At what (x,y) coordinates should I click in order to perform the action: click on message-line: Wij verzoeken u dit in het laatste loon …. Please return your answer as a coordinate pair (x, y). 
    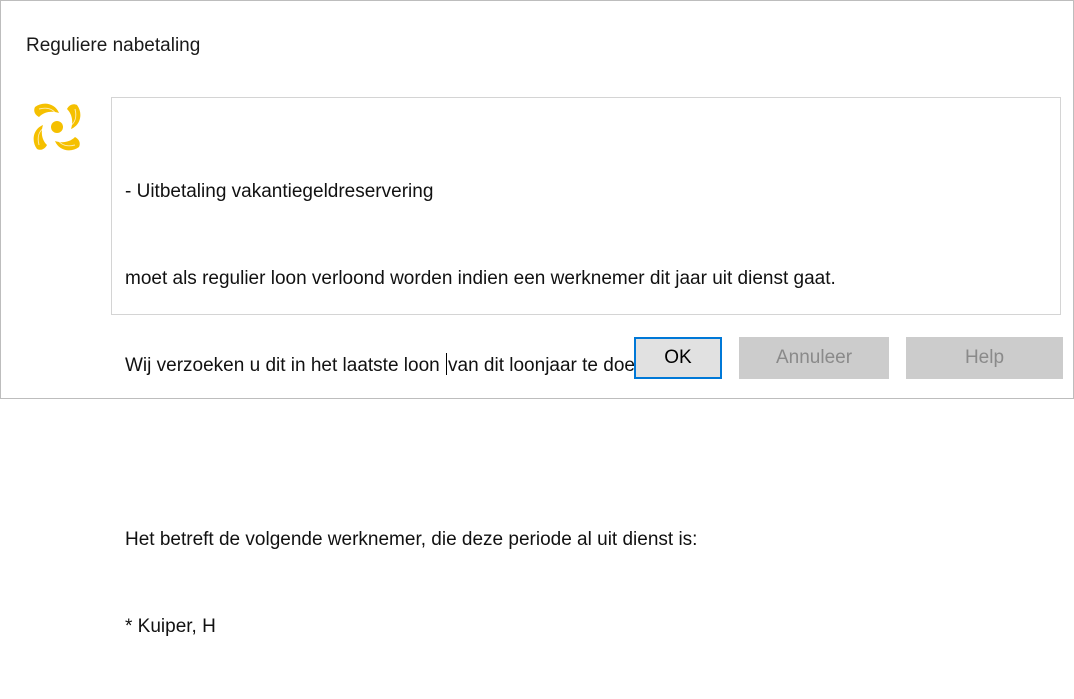
    Looking at the image, I should click on (480, 365).